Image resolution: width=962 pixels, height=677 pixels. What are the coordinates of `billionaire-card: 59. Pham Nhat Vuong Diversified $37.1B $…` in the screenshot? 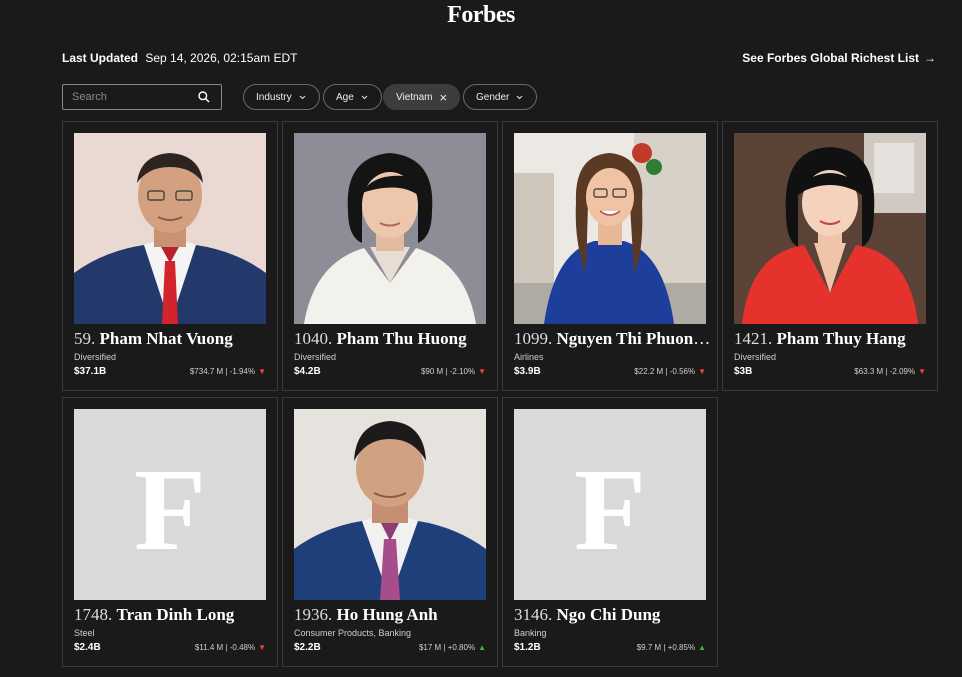 It's located at (170, 256).